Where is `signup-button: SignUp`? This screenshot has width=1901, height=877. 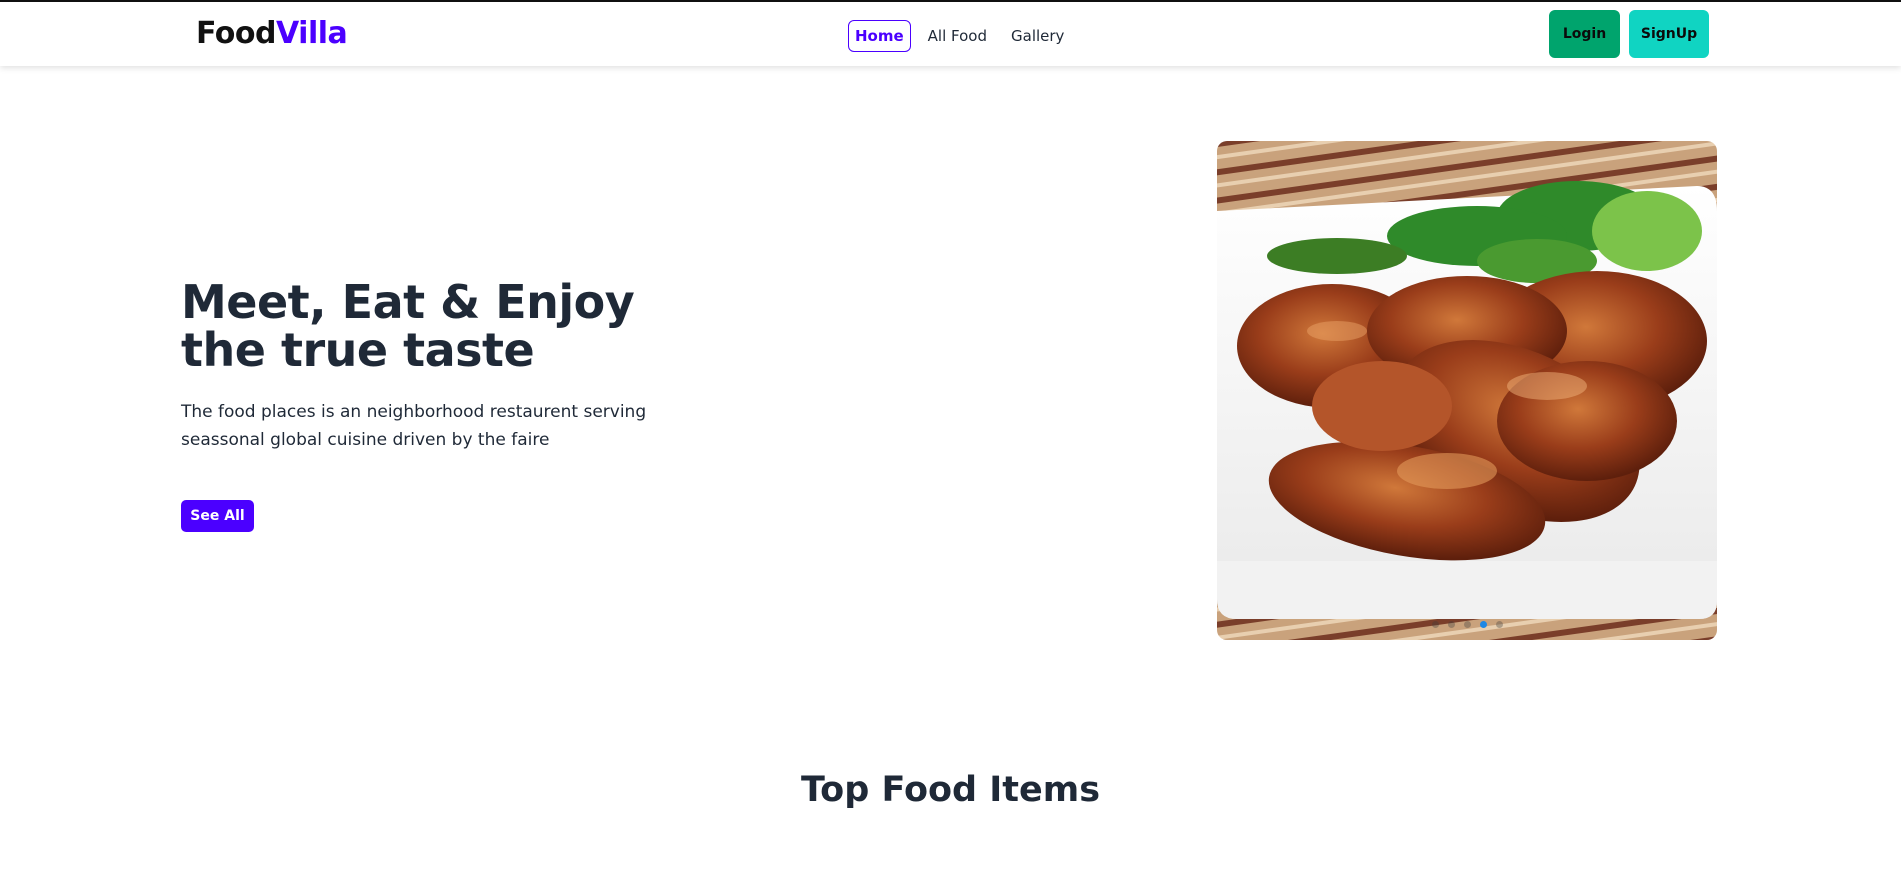
signup-button: SignUp is located at coordinates (1669, 34).